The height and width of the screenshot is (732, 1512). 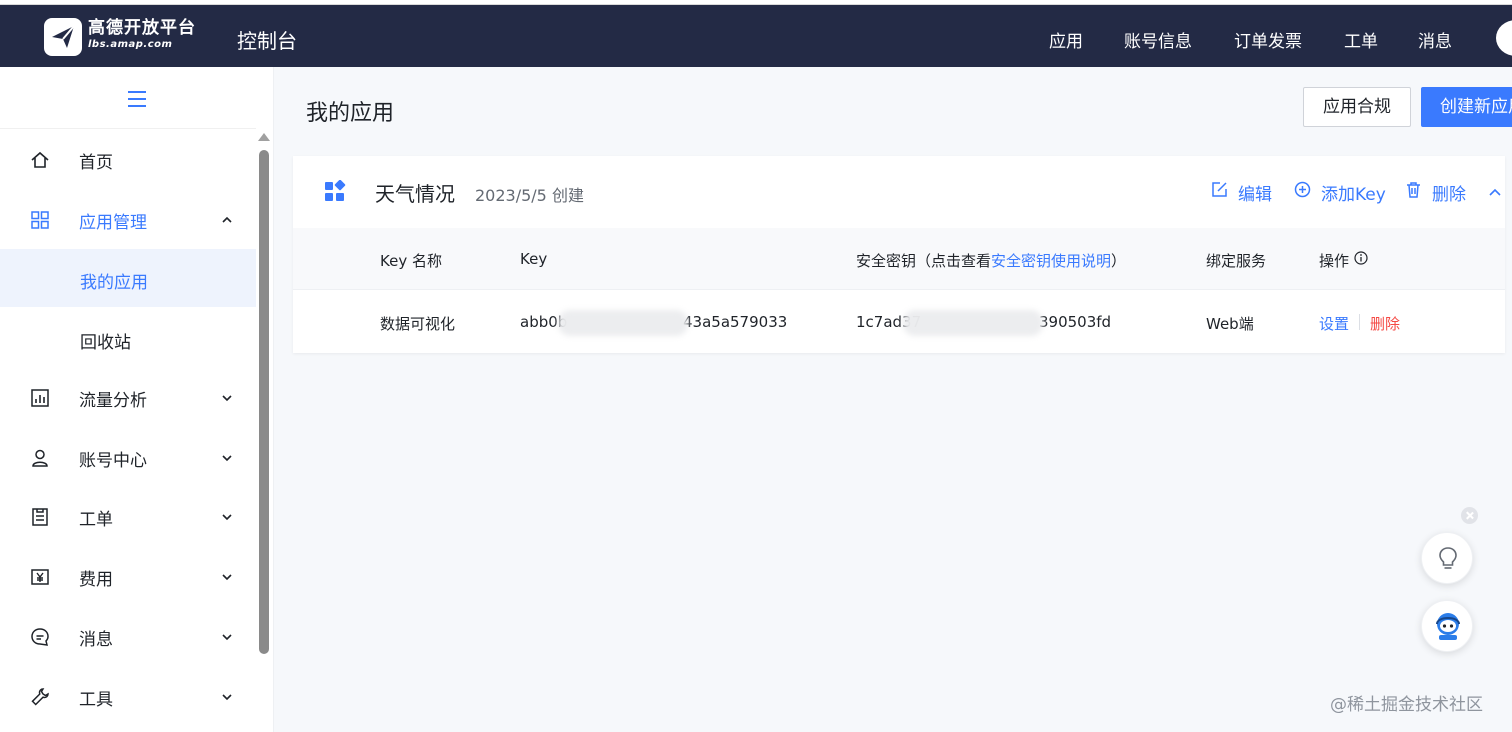 I want to click on sidebar-item-messages: 消息, so click(x=128, y=637).